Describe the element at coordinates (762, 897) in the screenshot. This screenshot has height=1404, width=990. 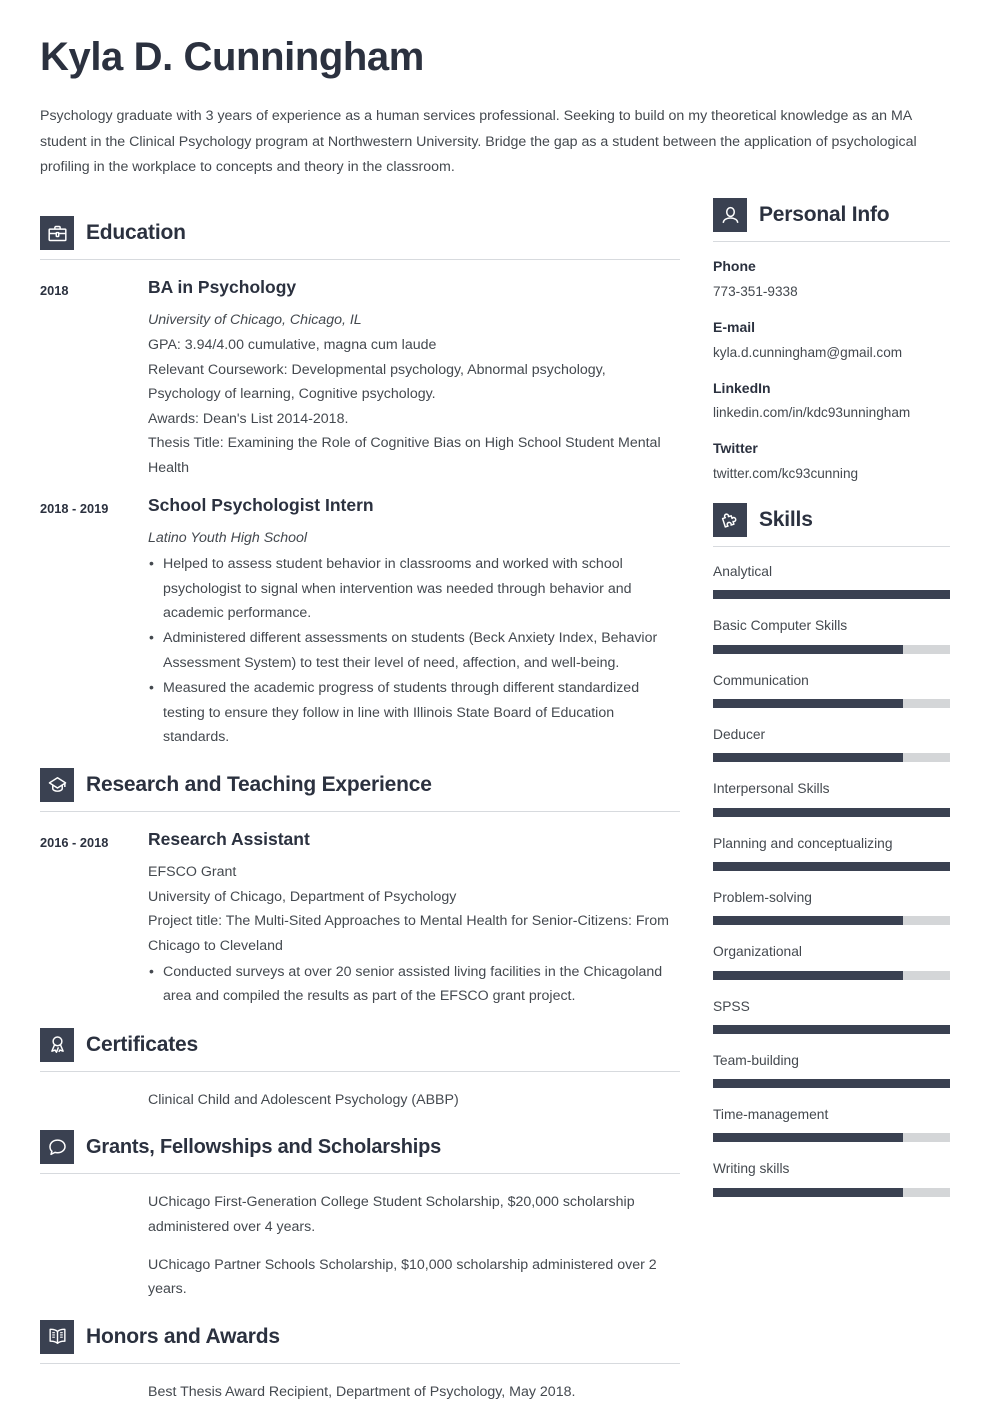
I see `skill-label: Problem-solving` at that location.